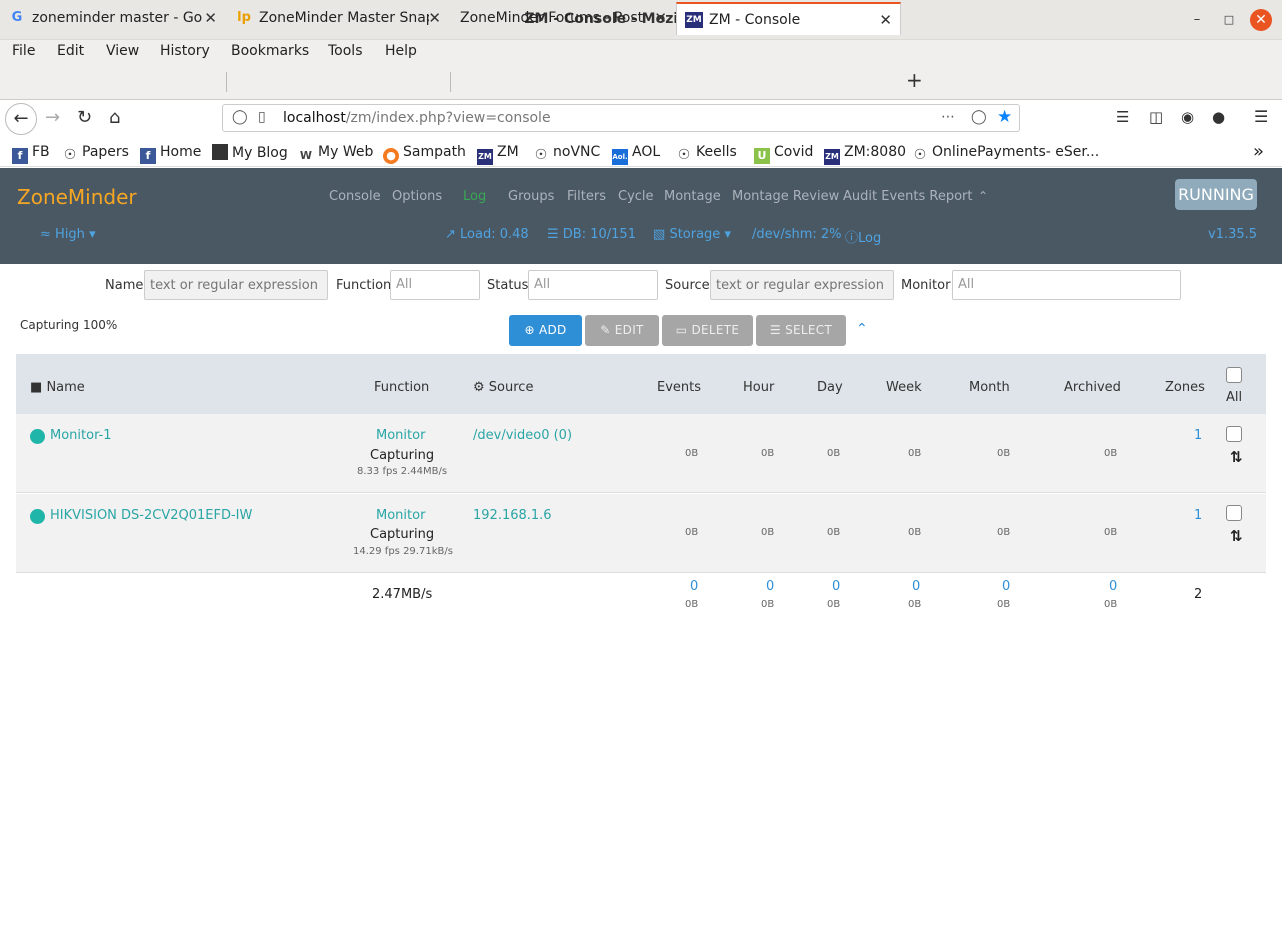  Describe the element at coordinates (531, 196) in the screenshot. I see `nav-groups: Groups` at that location.